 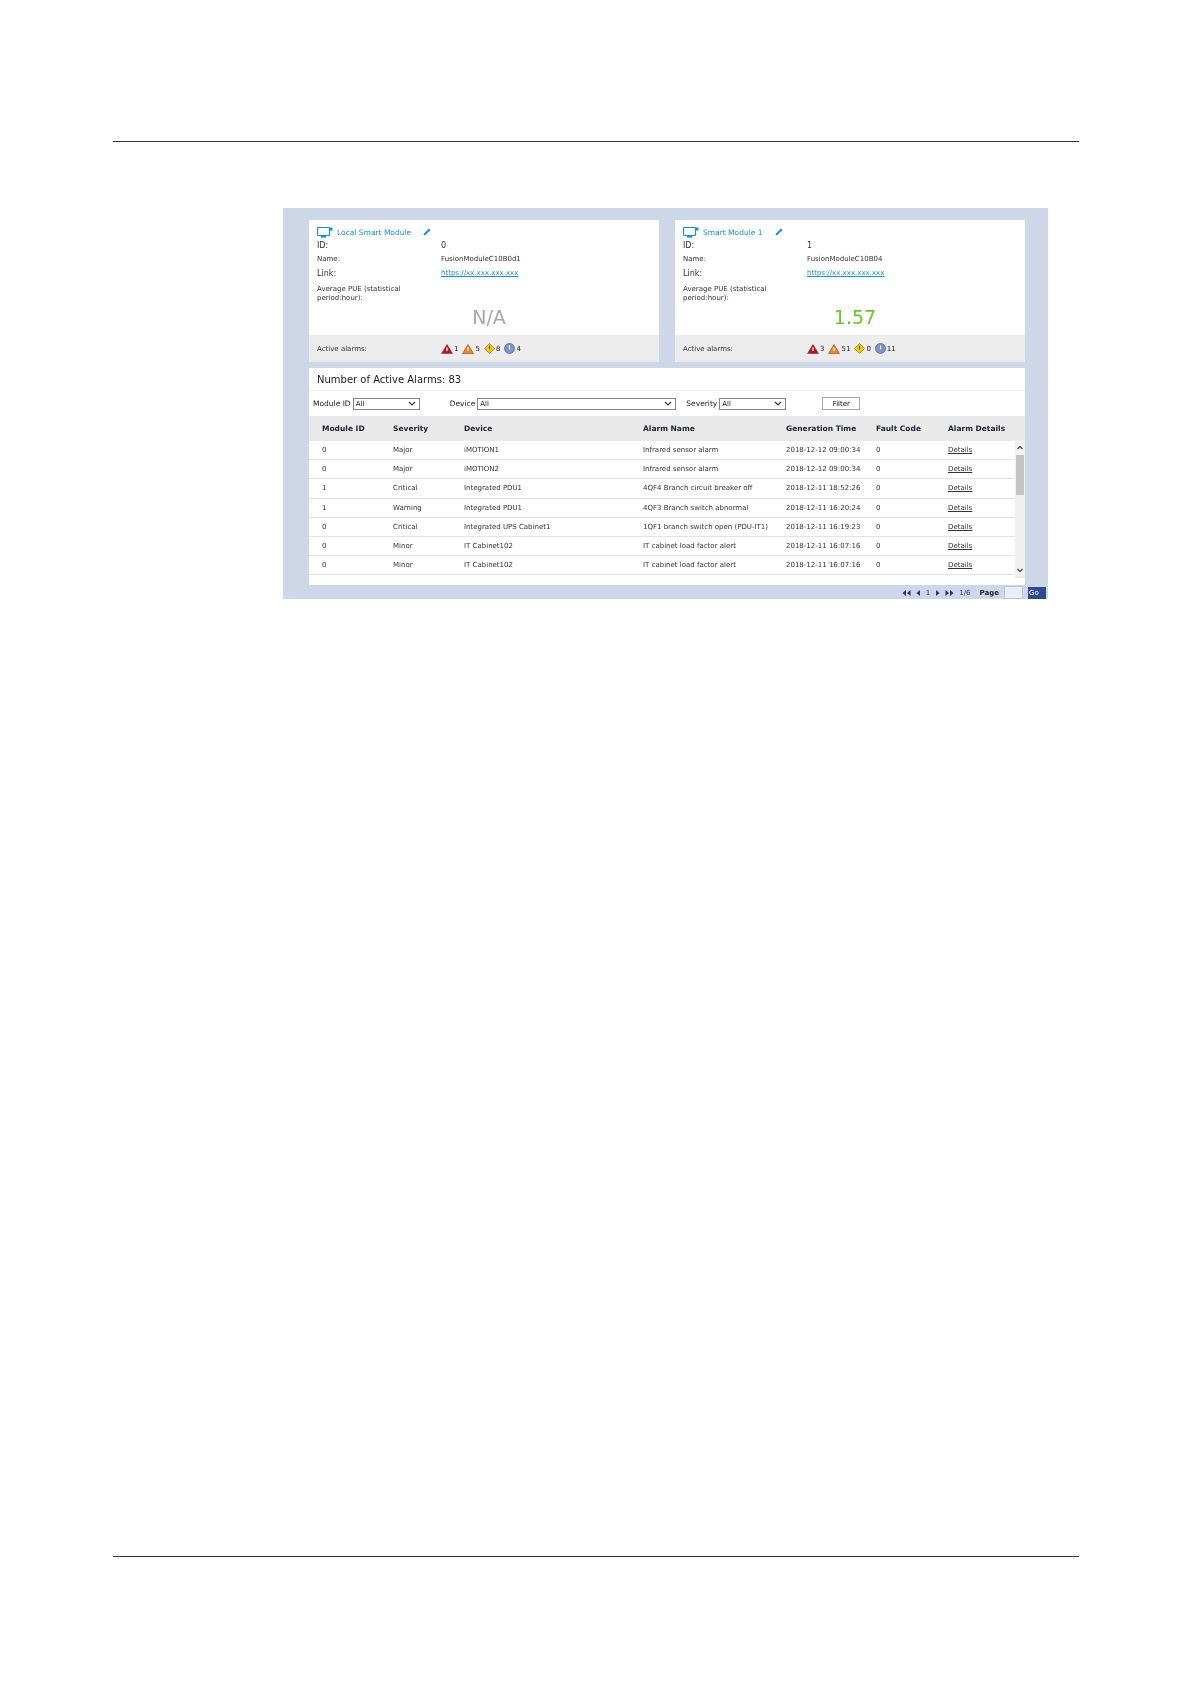 What do you see at coordinates (1013, 592) in the screenshot?
I see `page-input` at bounding box center [1013, 592].